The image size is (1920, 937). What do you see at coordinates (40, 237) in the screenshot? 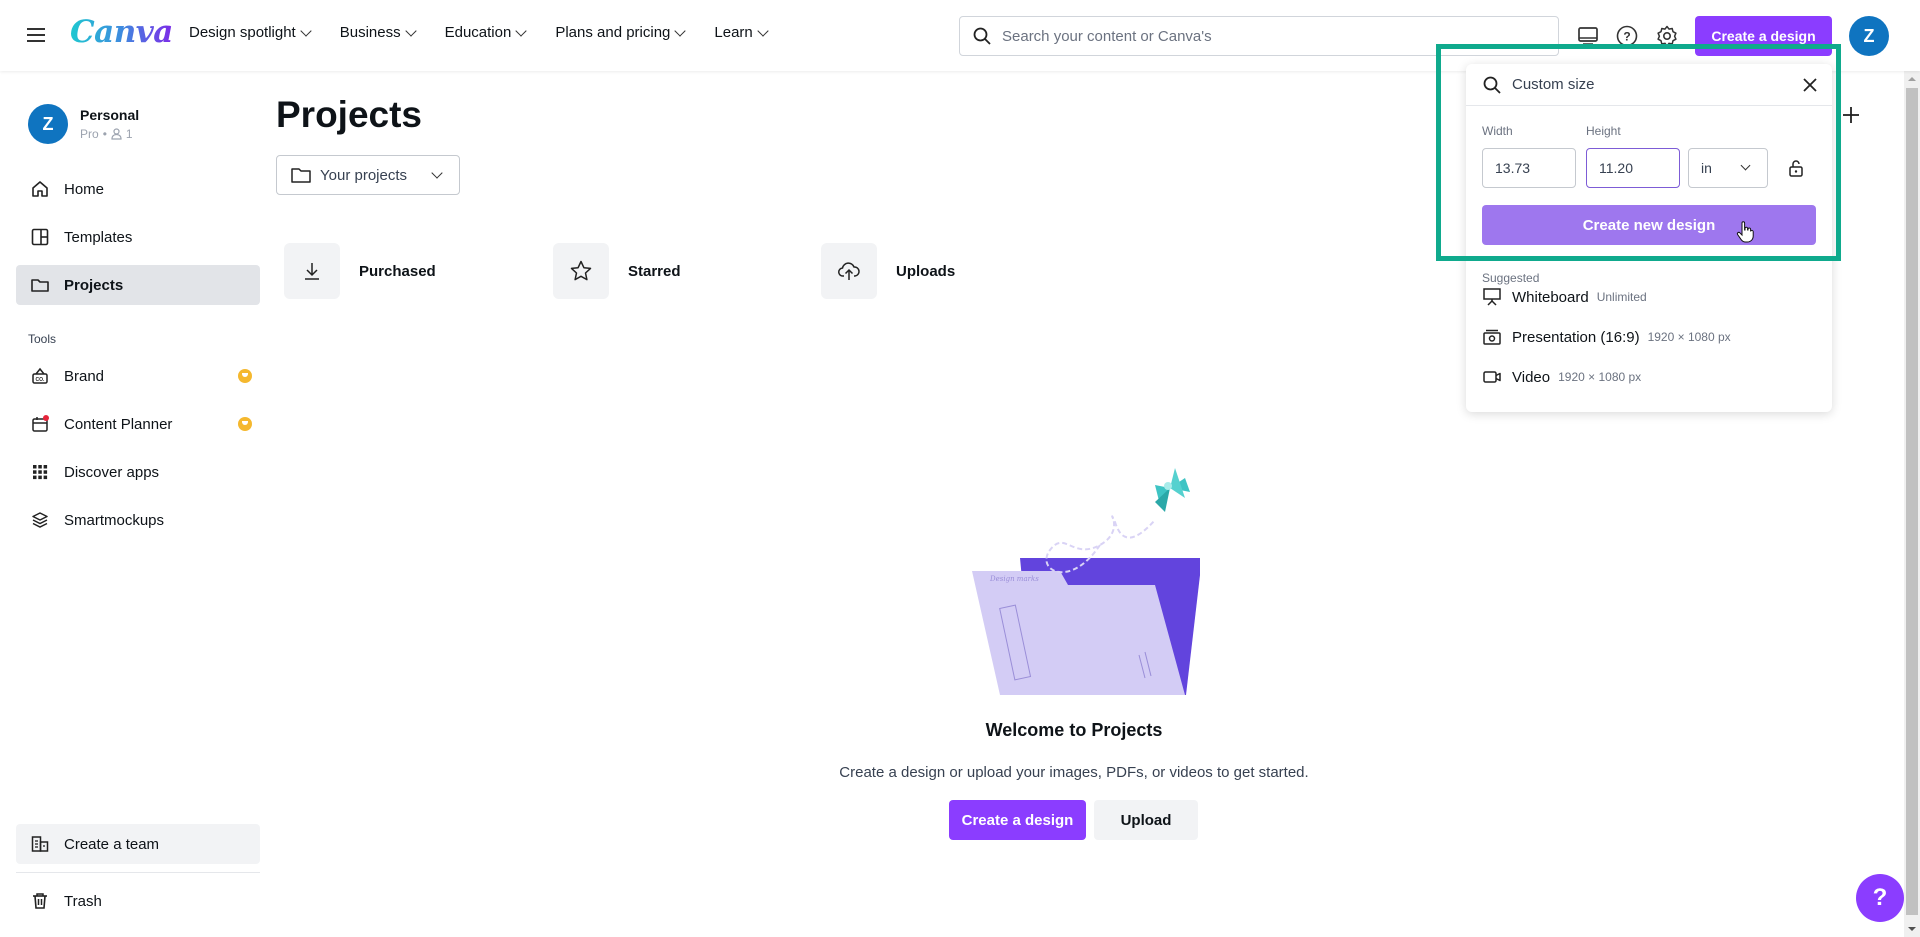
I see `templates-icon` at bounding box center [40, 237].